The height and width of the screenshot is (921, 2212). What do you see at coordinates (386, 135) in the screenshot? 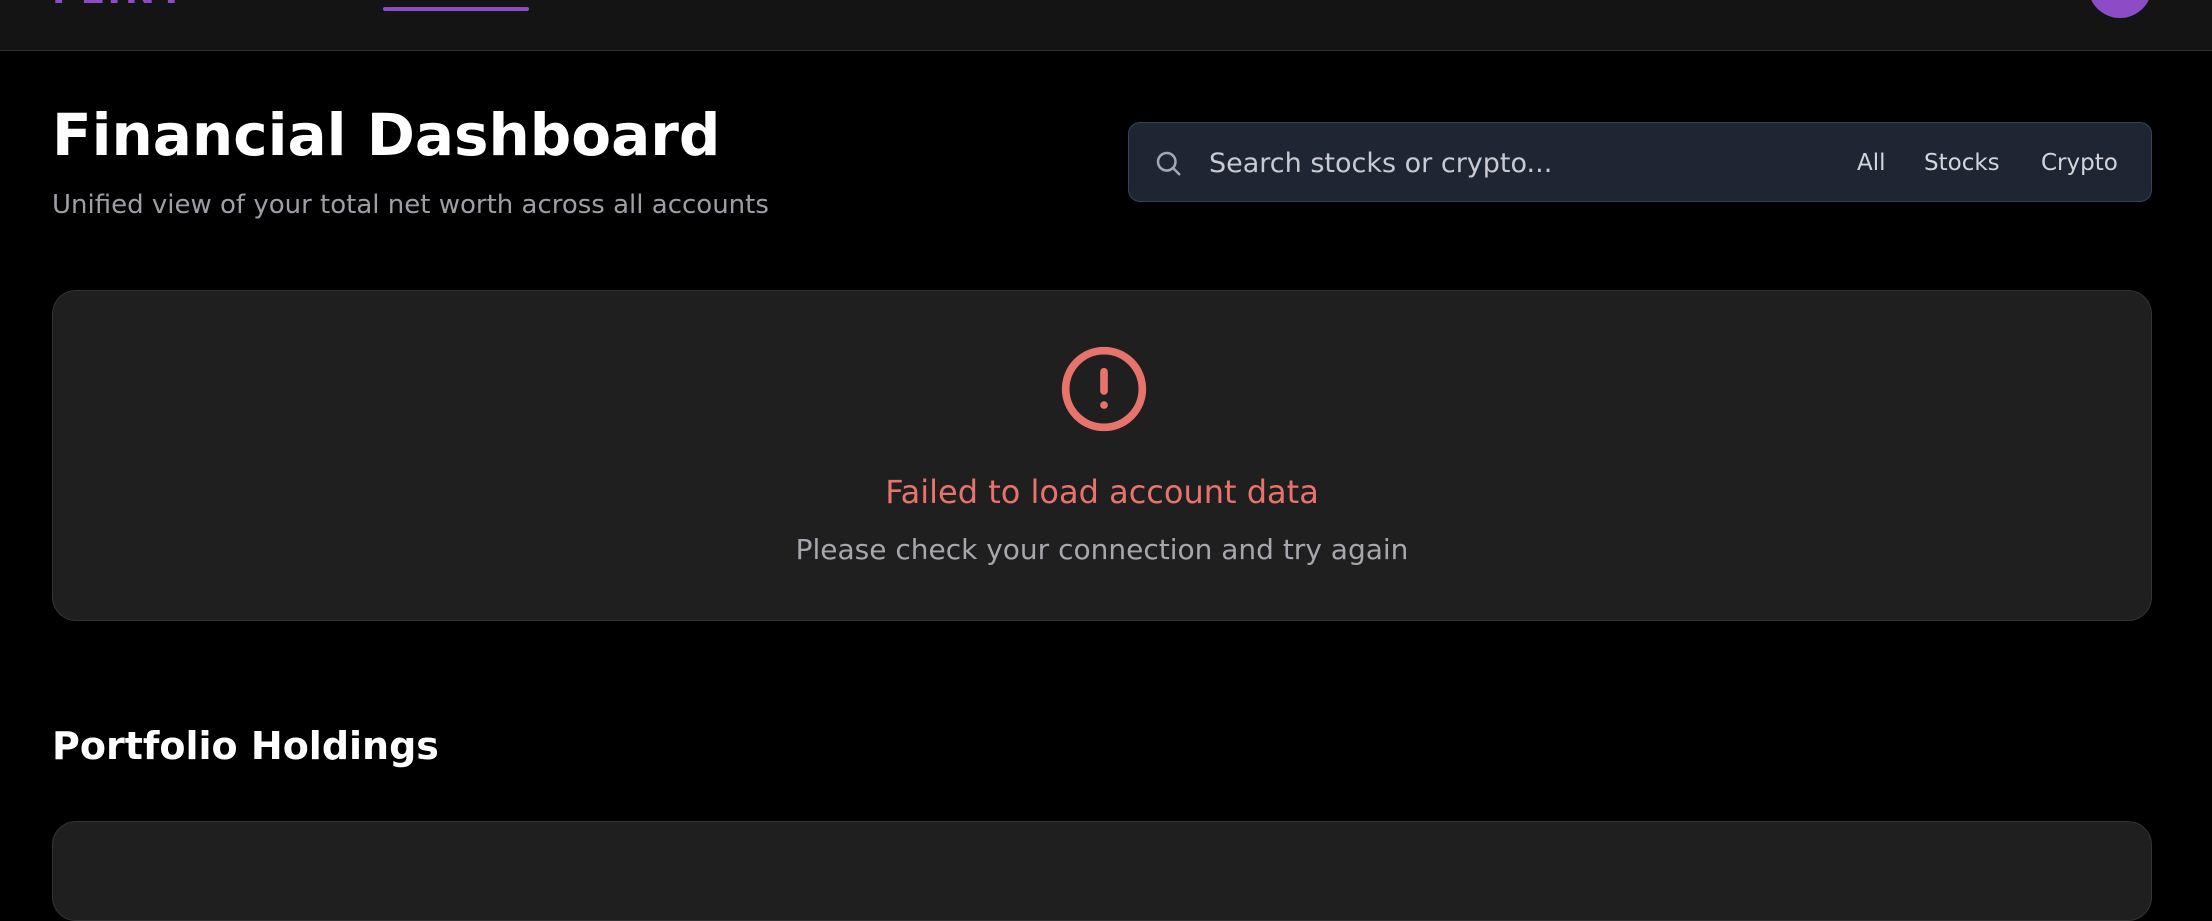
I see `page-title: Financial Dashboard` at bounding box center [386, 135].